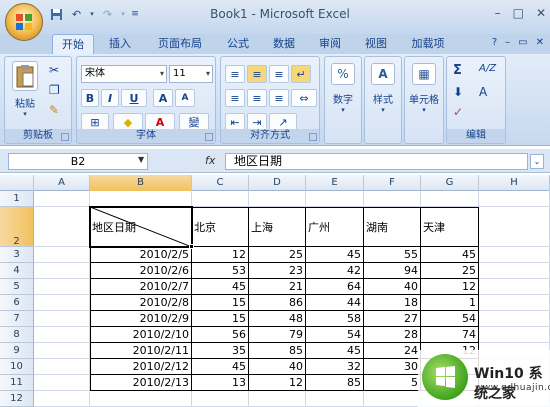 Image resolution: width=550 pixels, height=407 pixels. Describe the element at coordinates (17, 227) in the screenshot. I see `row-header-2: 2` at that location.